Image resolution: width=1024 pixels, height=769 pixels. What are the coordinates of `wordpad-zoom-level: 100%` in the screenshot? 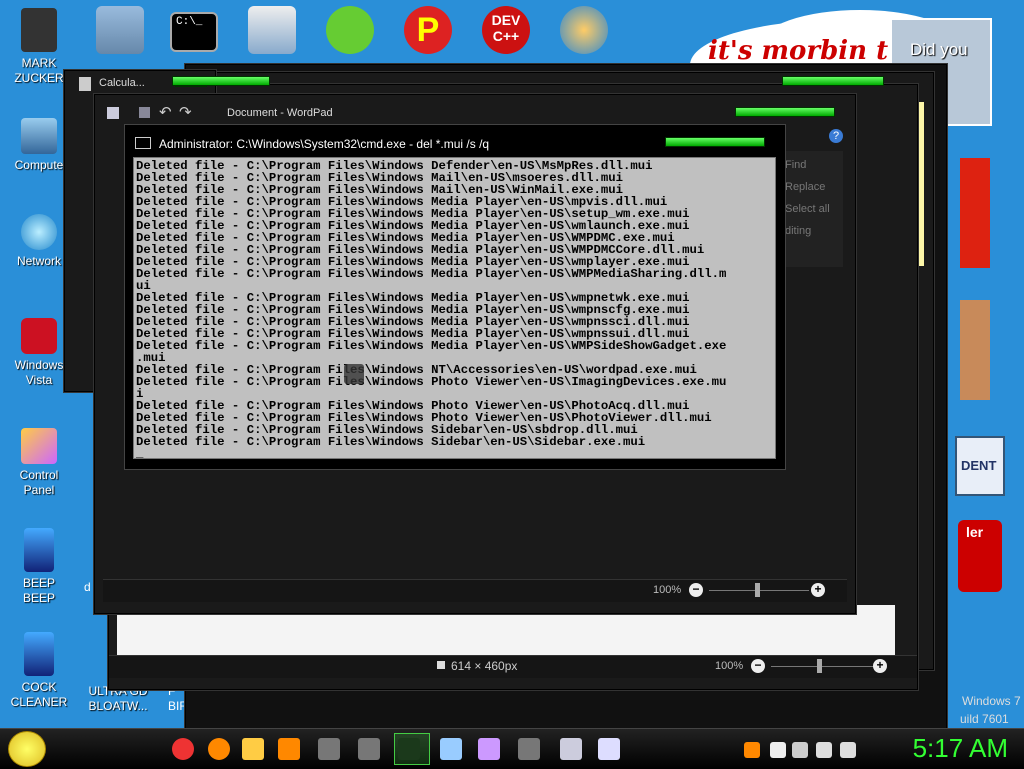 It's located at (667, 590).